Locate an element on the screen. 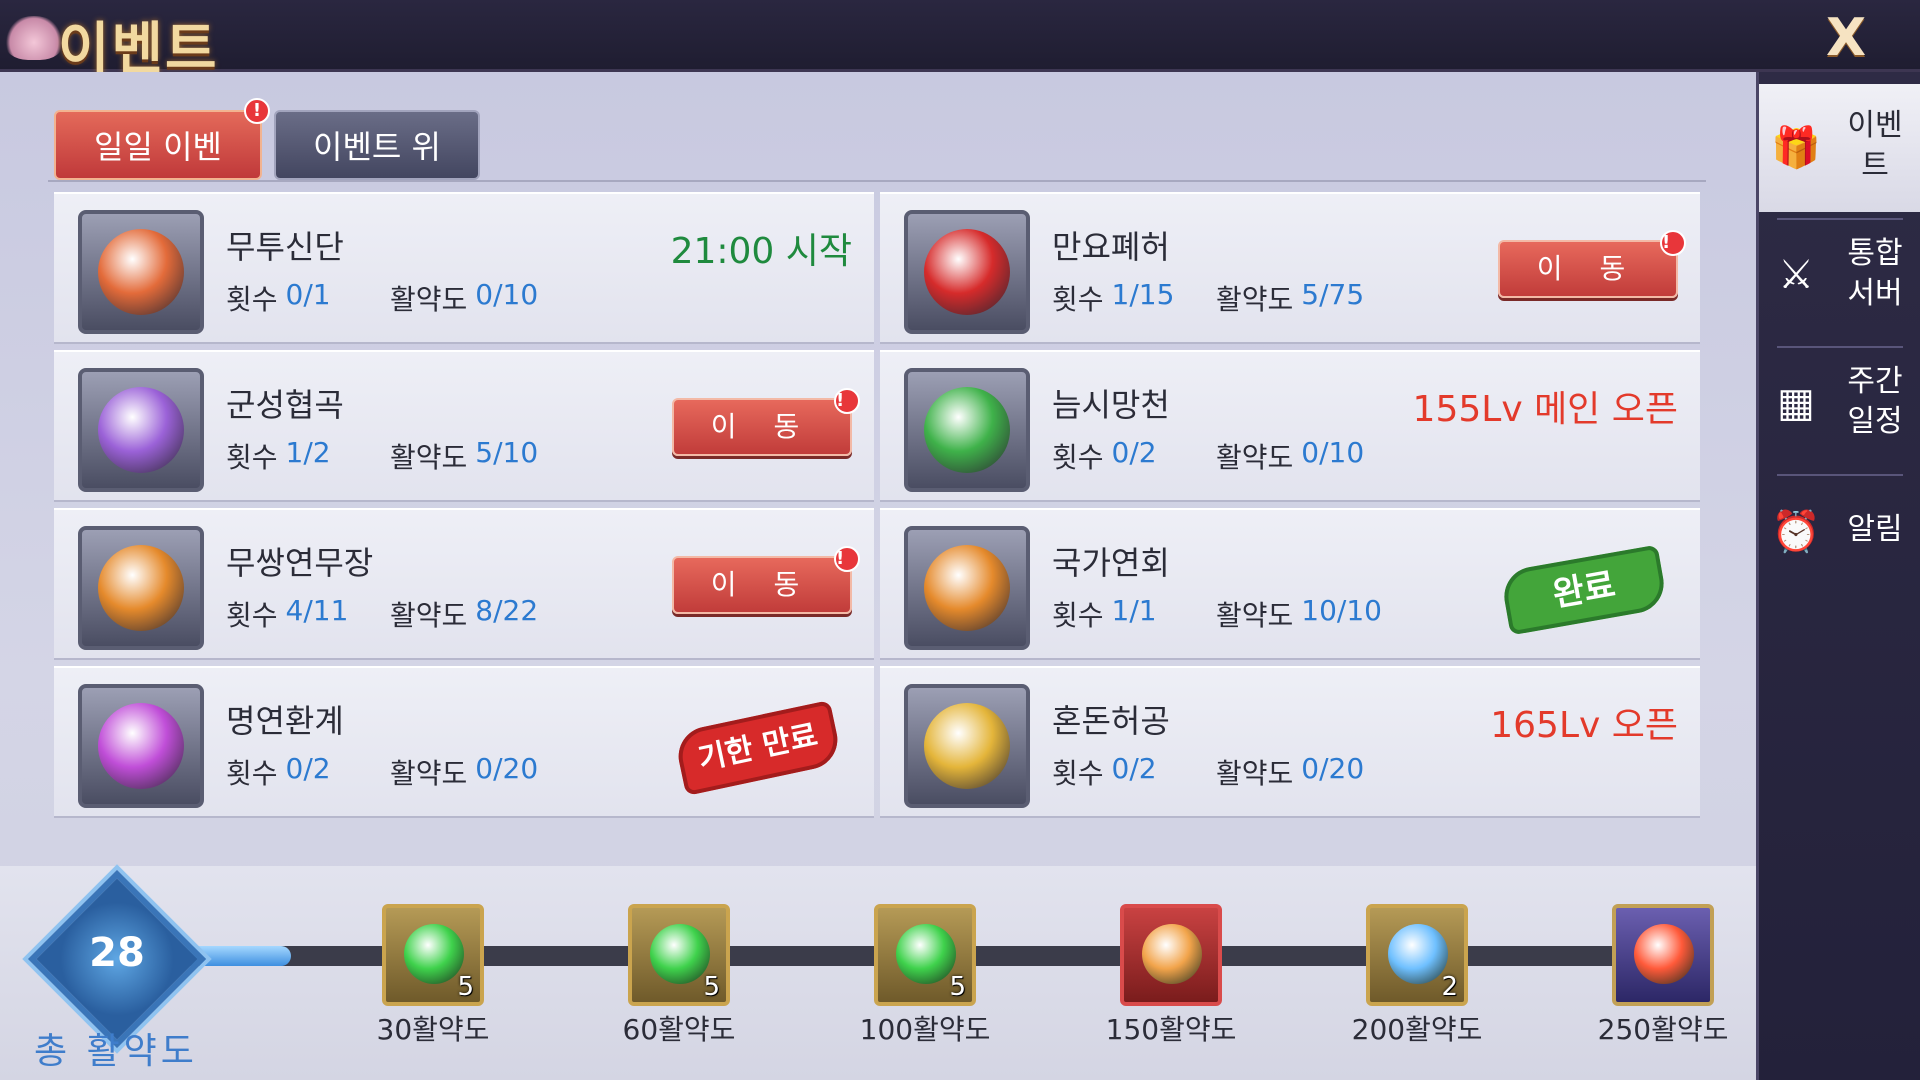  sidenav-label: 이벤 트 is located at coordinates (1875, 145).